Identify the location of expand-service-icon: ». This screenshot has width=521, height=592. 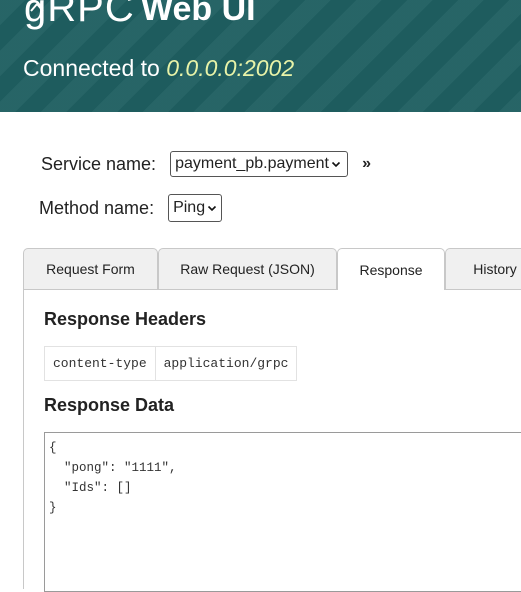
(366, 164).